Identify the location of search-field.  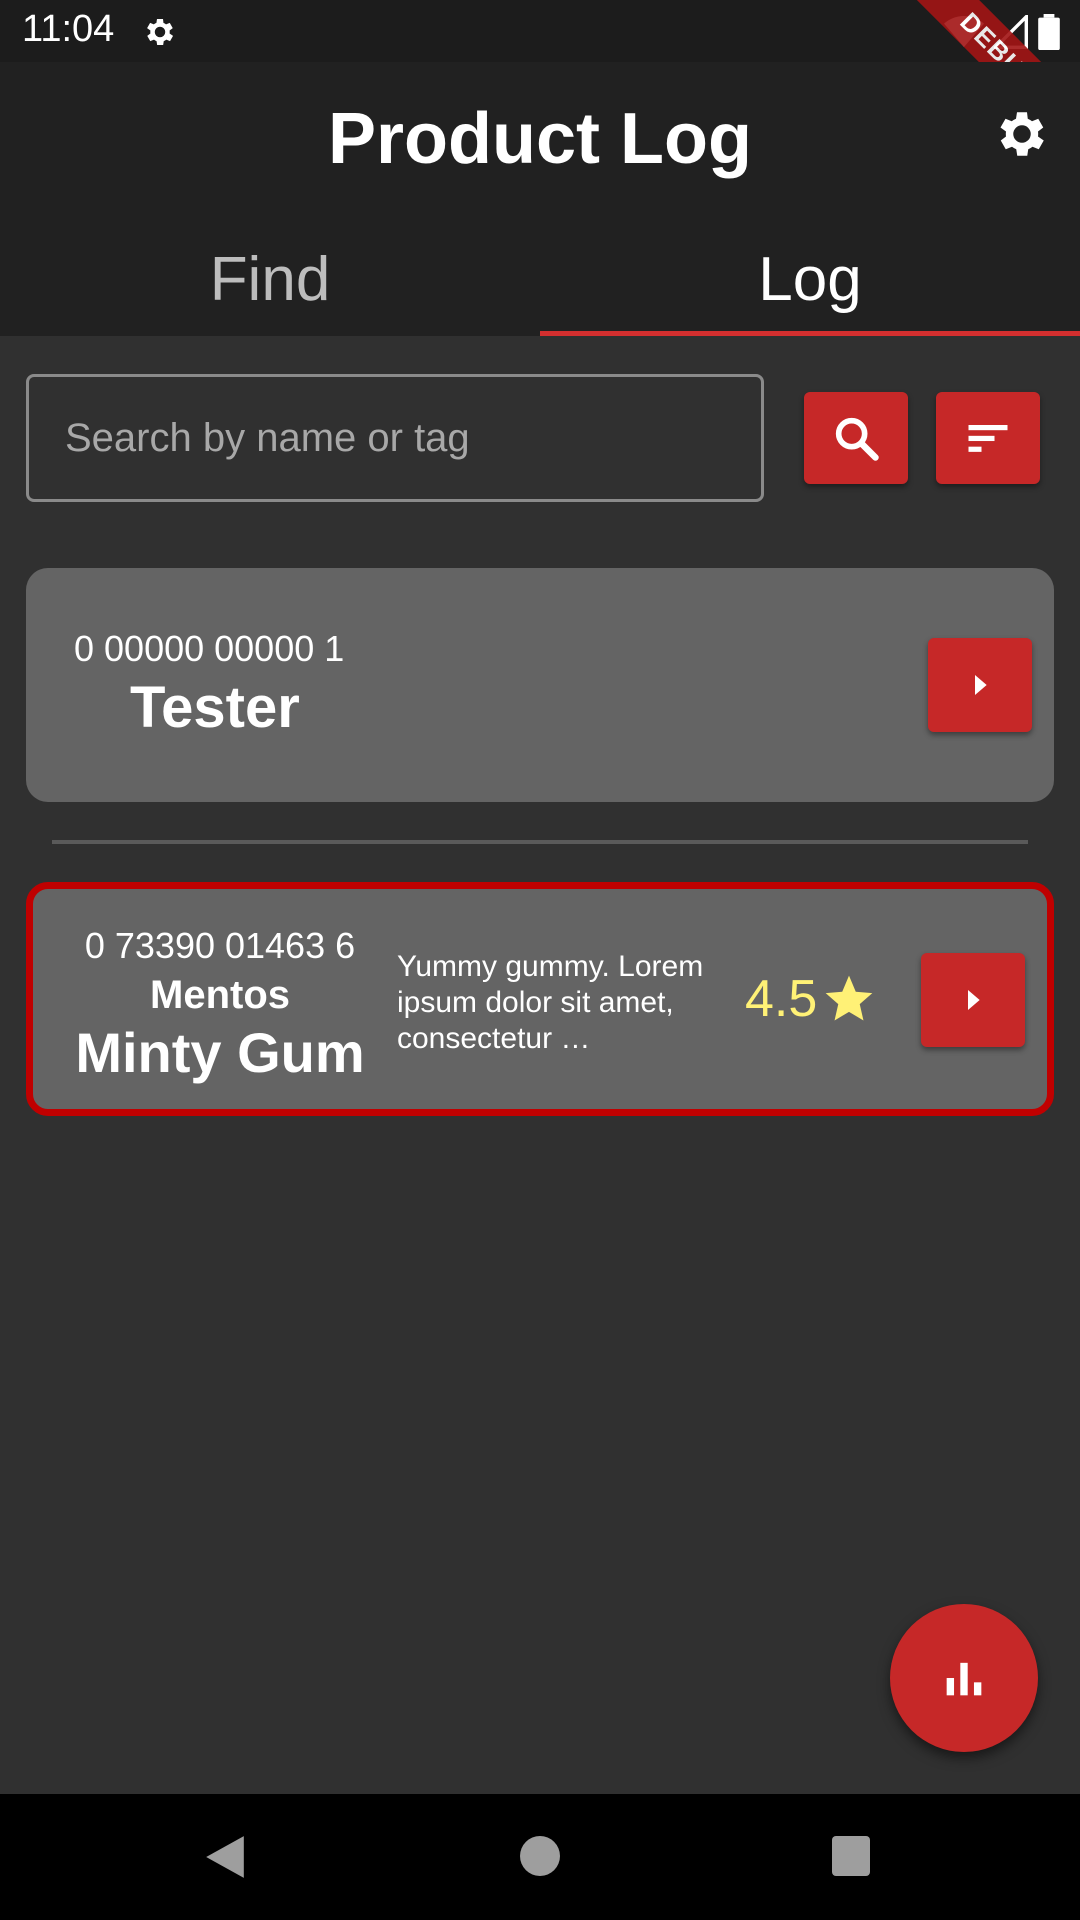
(395, 438).